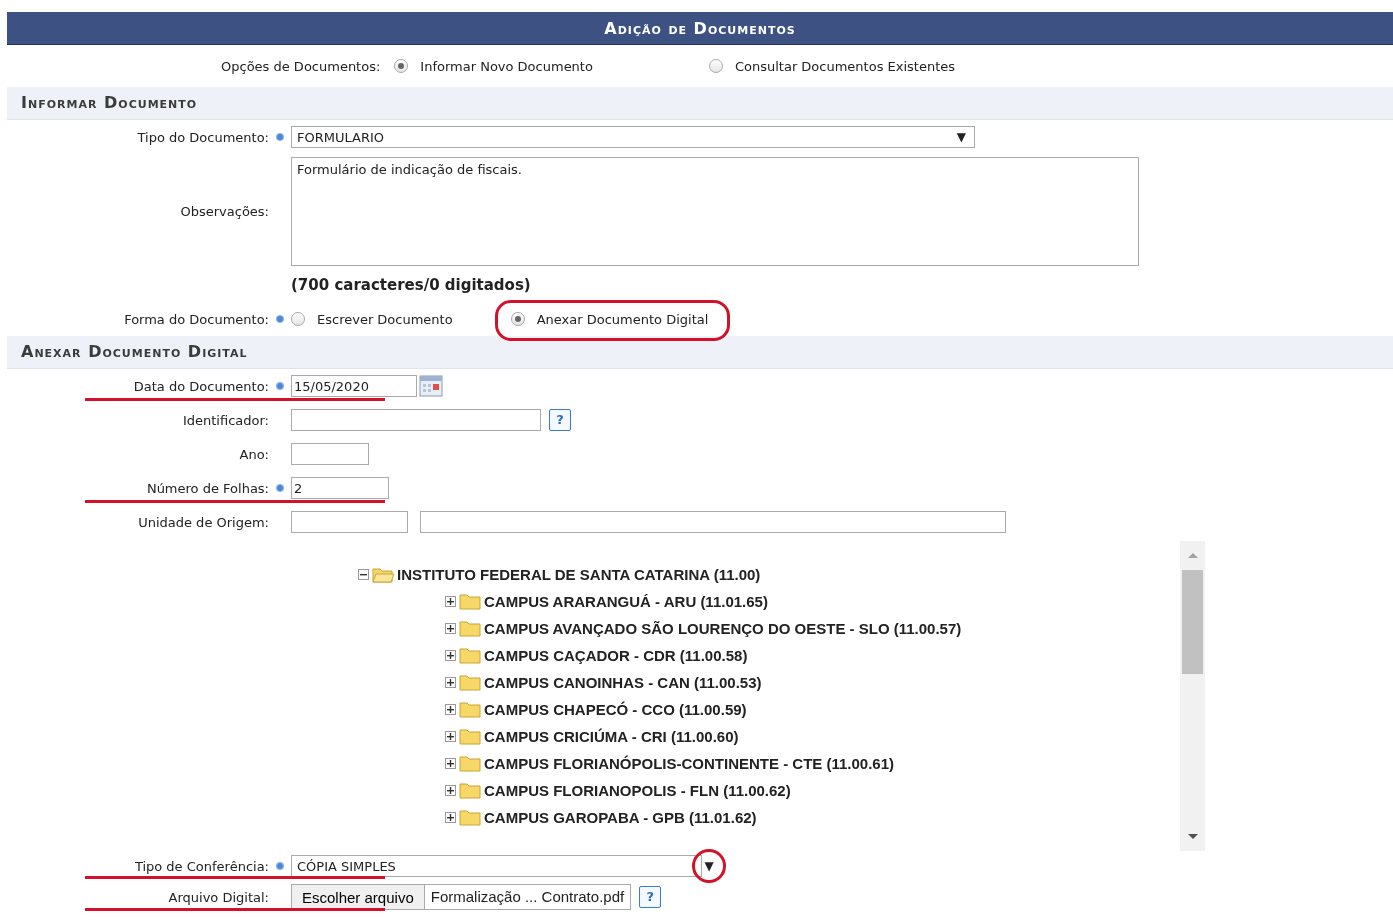  What do you see at coordinates (349, 522) in the screenshot?
I see `unit-code-field` at bounding box center [349, 522].